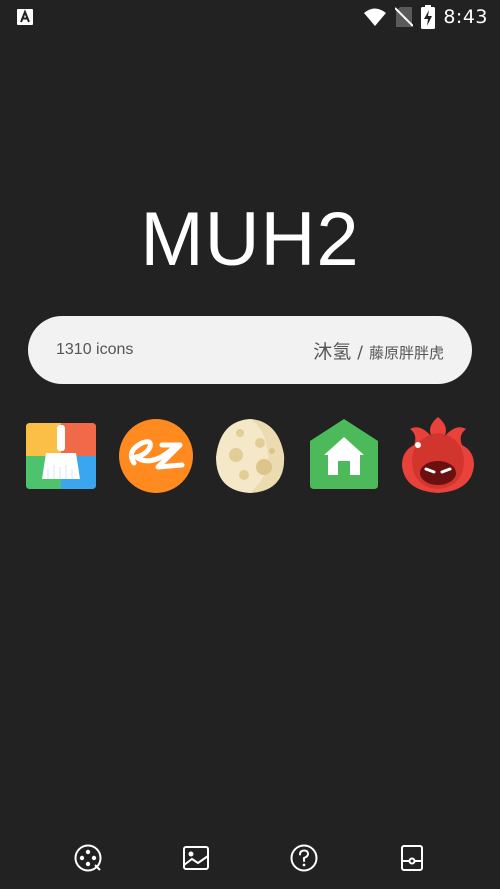 Image resolution: width=500 pixels, height=889 pixels. What do you see at coordinates (62, 455) in the screenshot?
I see `cleaner-icon` at bounding box center [62, 455].